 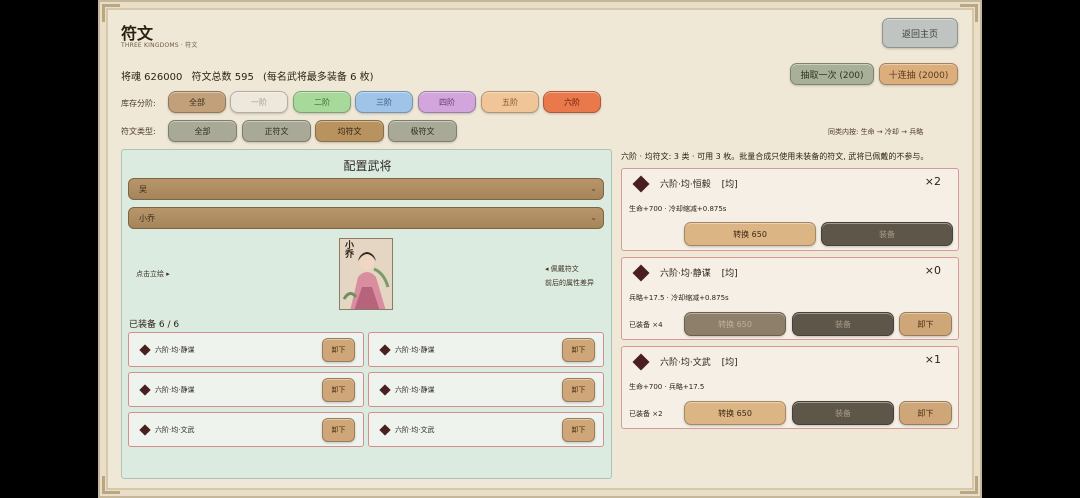 I want to click on rune-name: 六阶·均·文武, so click(x=685, y=363).